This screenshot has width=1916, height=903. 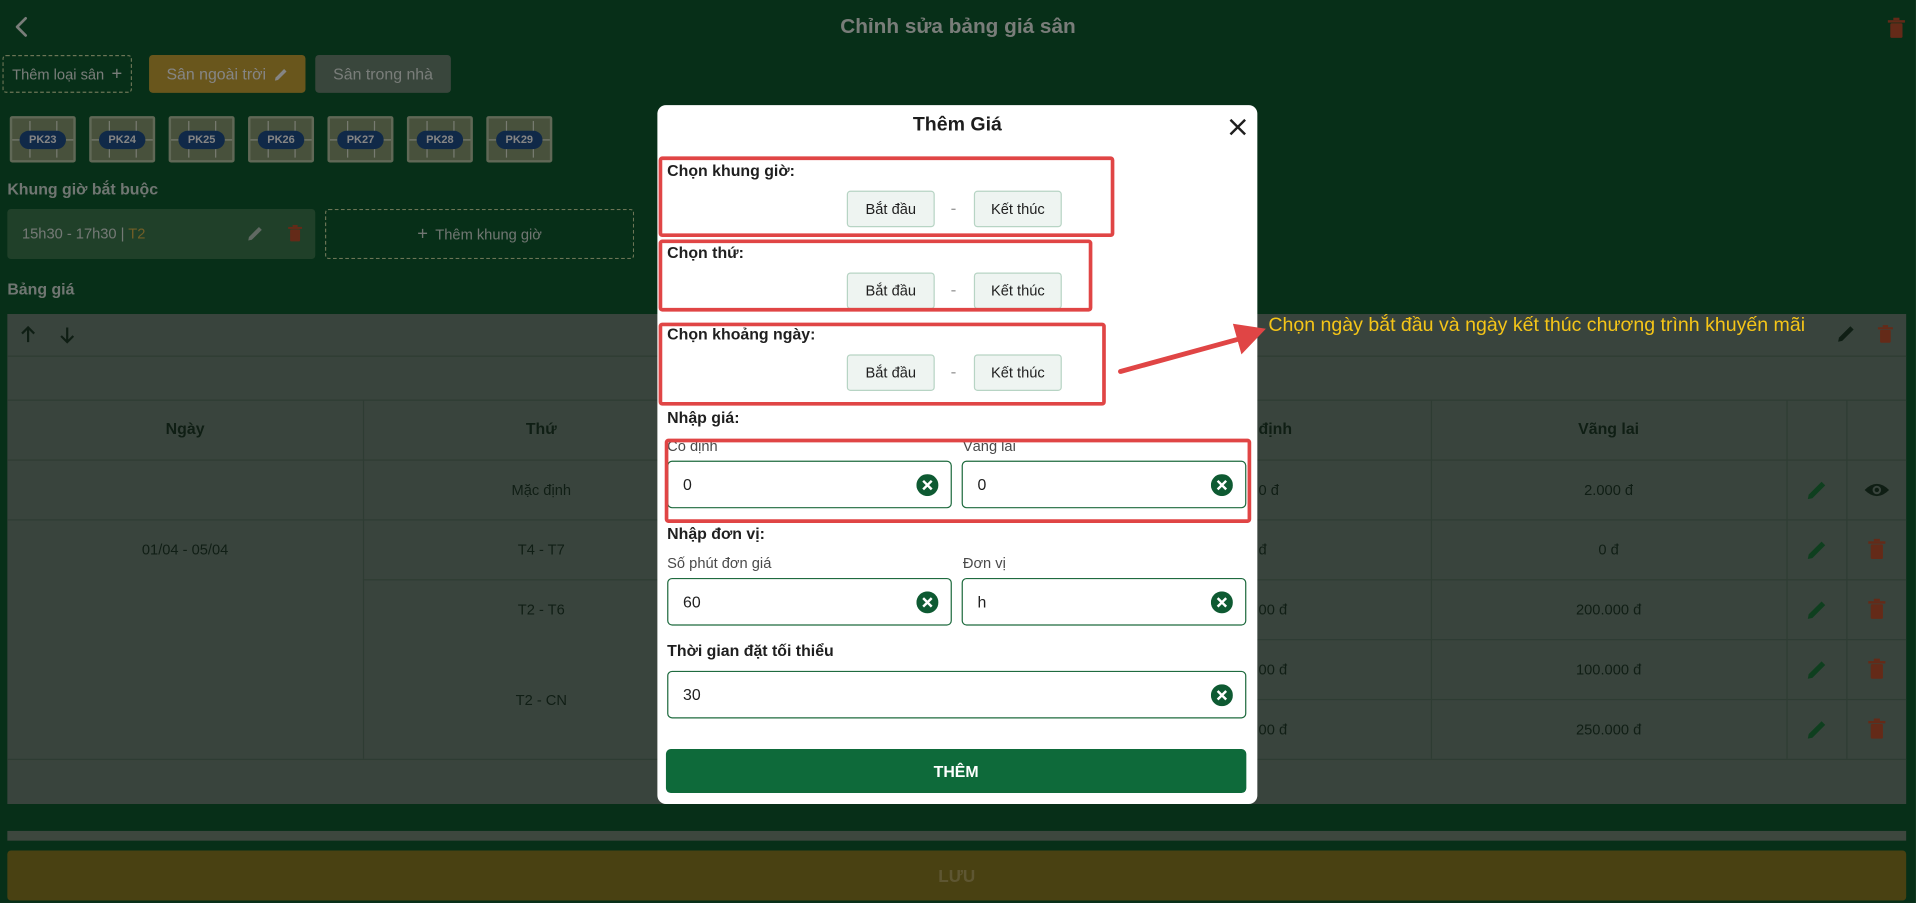 I want to click on arrow-icon, so click(x=1192, y=348).